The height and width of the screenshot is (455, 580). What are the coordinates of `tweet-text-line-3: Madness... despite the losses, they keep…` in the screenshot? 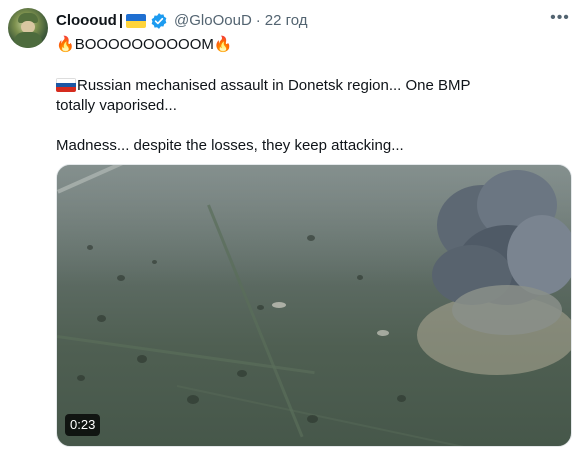 It's located at (230, 145).